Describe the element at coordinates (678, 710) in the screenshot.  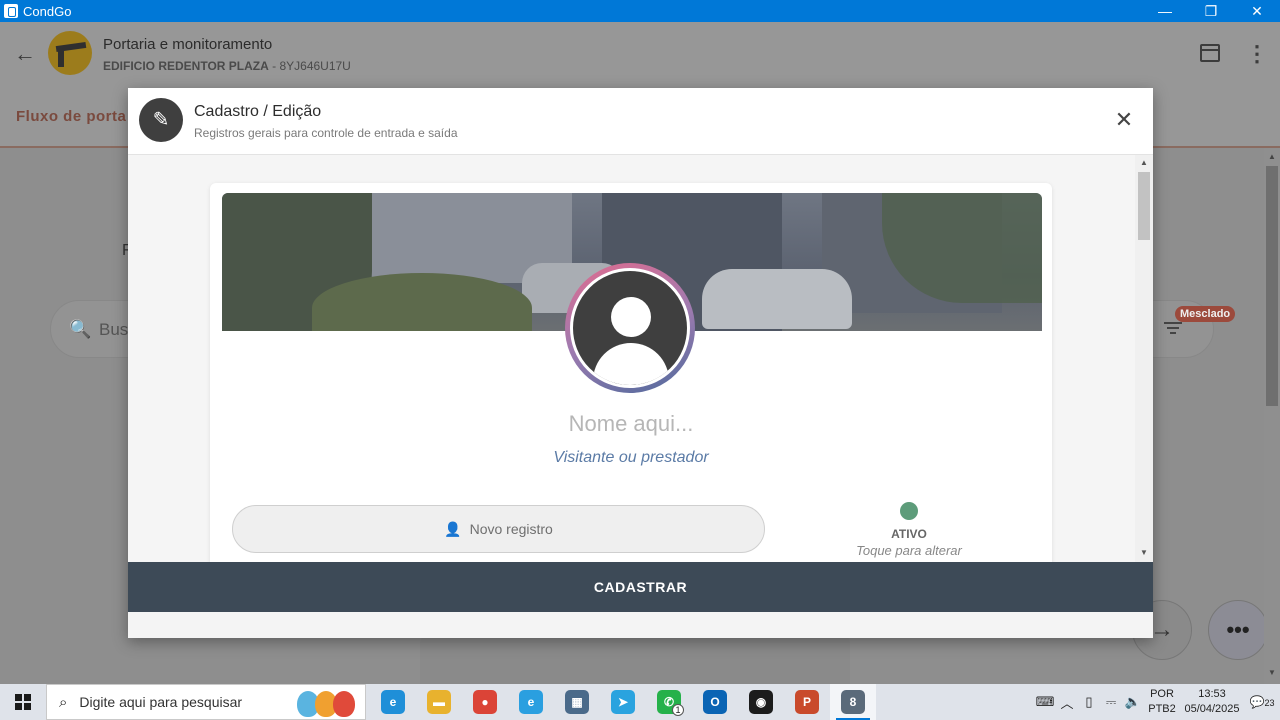
I see `whatsapp-badge: 1` at that location.